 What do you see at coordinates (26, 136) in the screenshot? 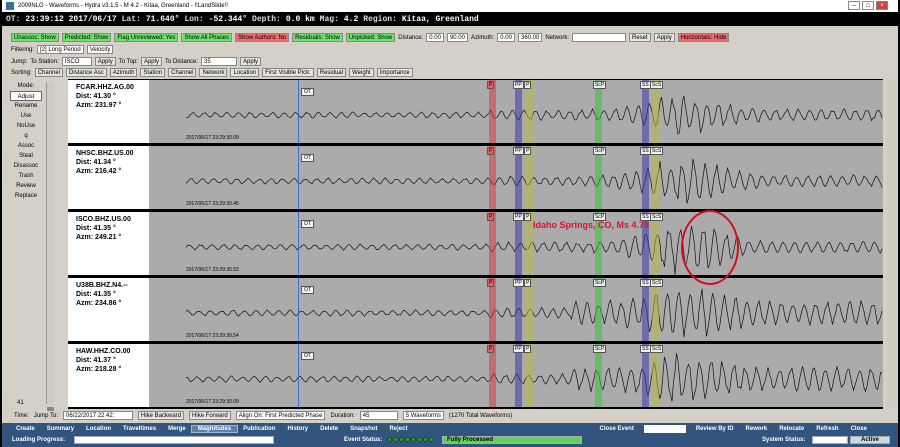
I see `mode-q: q` at bounding box center [26, 136].